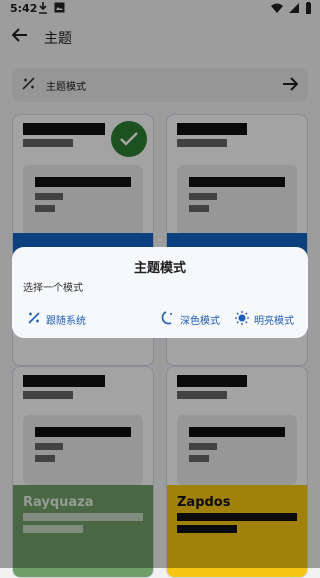 The image size is (320, 578). I want to click on dark-mode-icon, so click(168, 319).